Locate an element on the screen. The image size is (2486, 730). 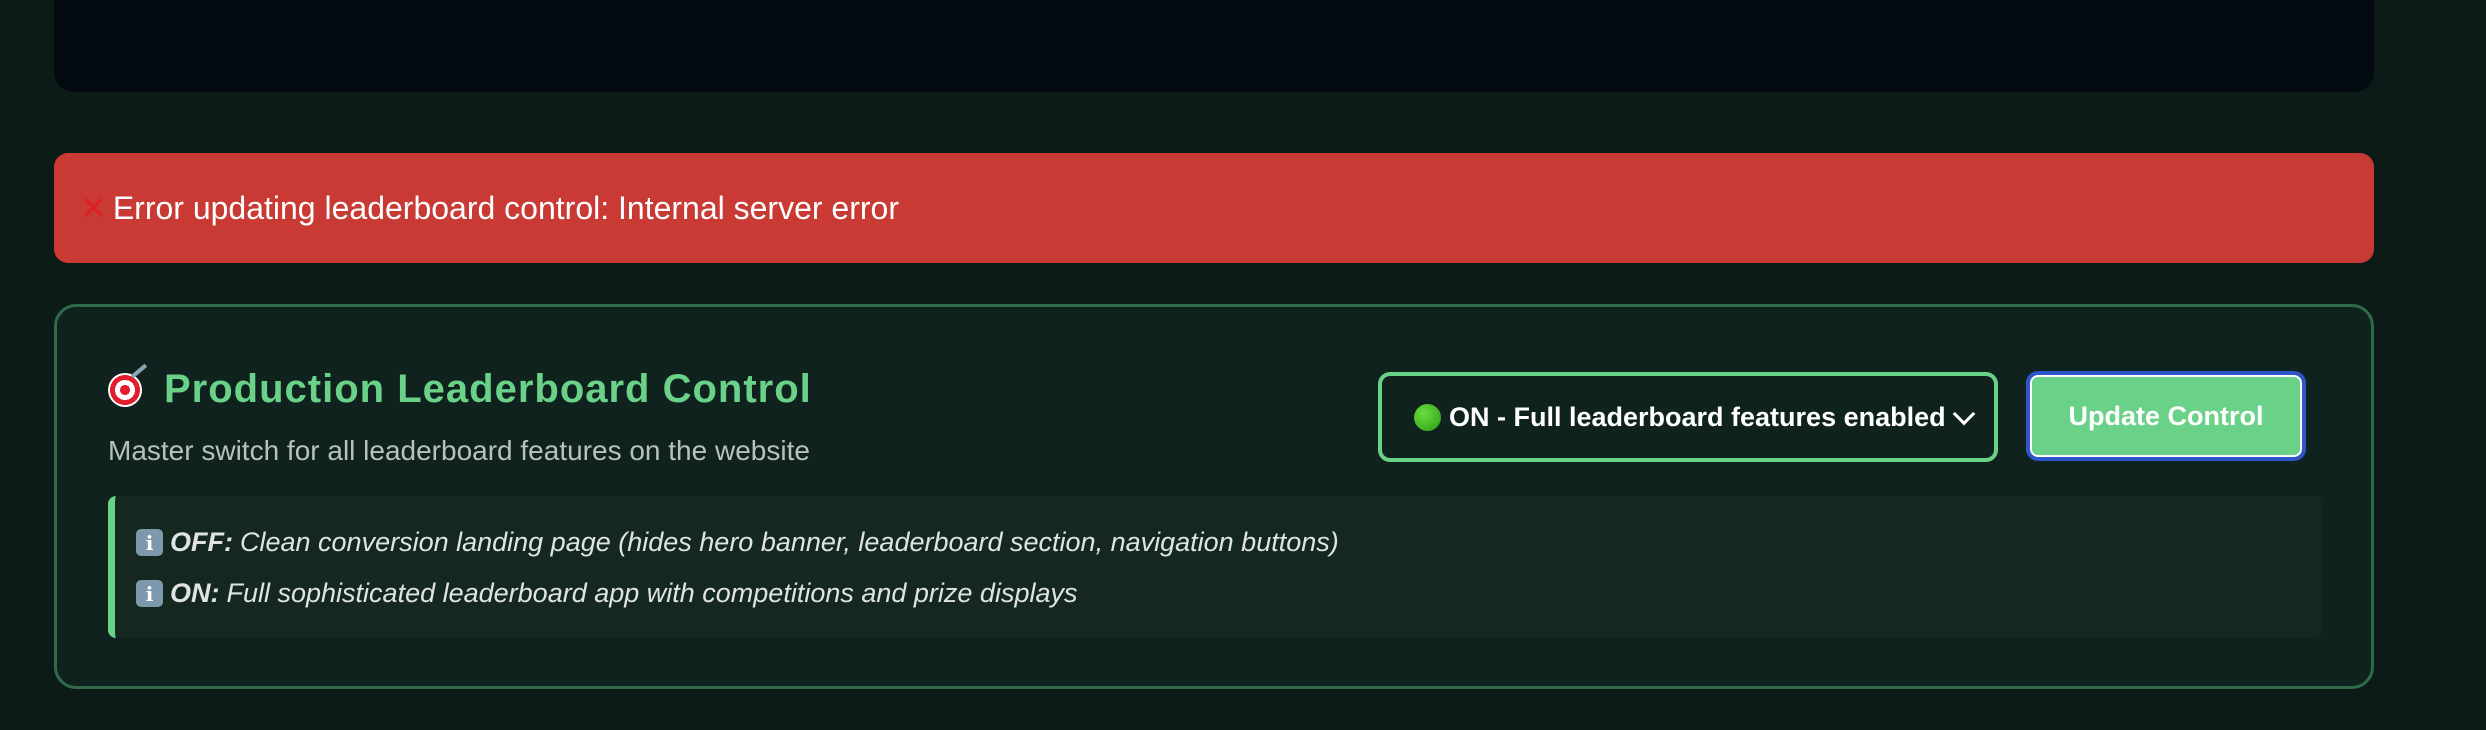
update-control-button: Update Control is located at coordinates (2166, 416).